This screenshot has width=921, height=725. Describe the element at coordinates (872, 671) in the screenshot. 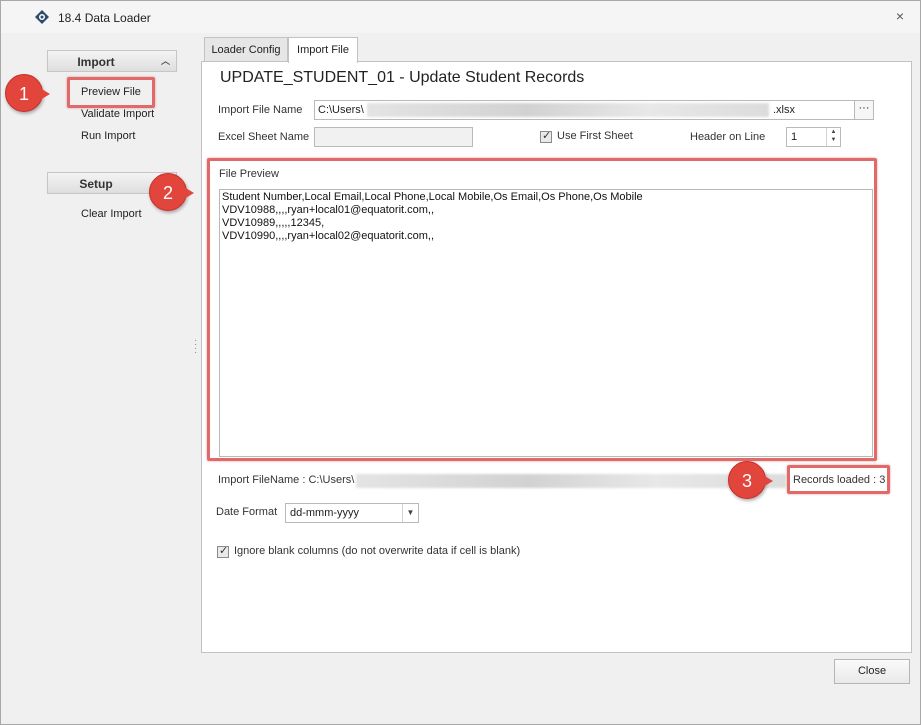

I see `close-button: Close` at that location.